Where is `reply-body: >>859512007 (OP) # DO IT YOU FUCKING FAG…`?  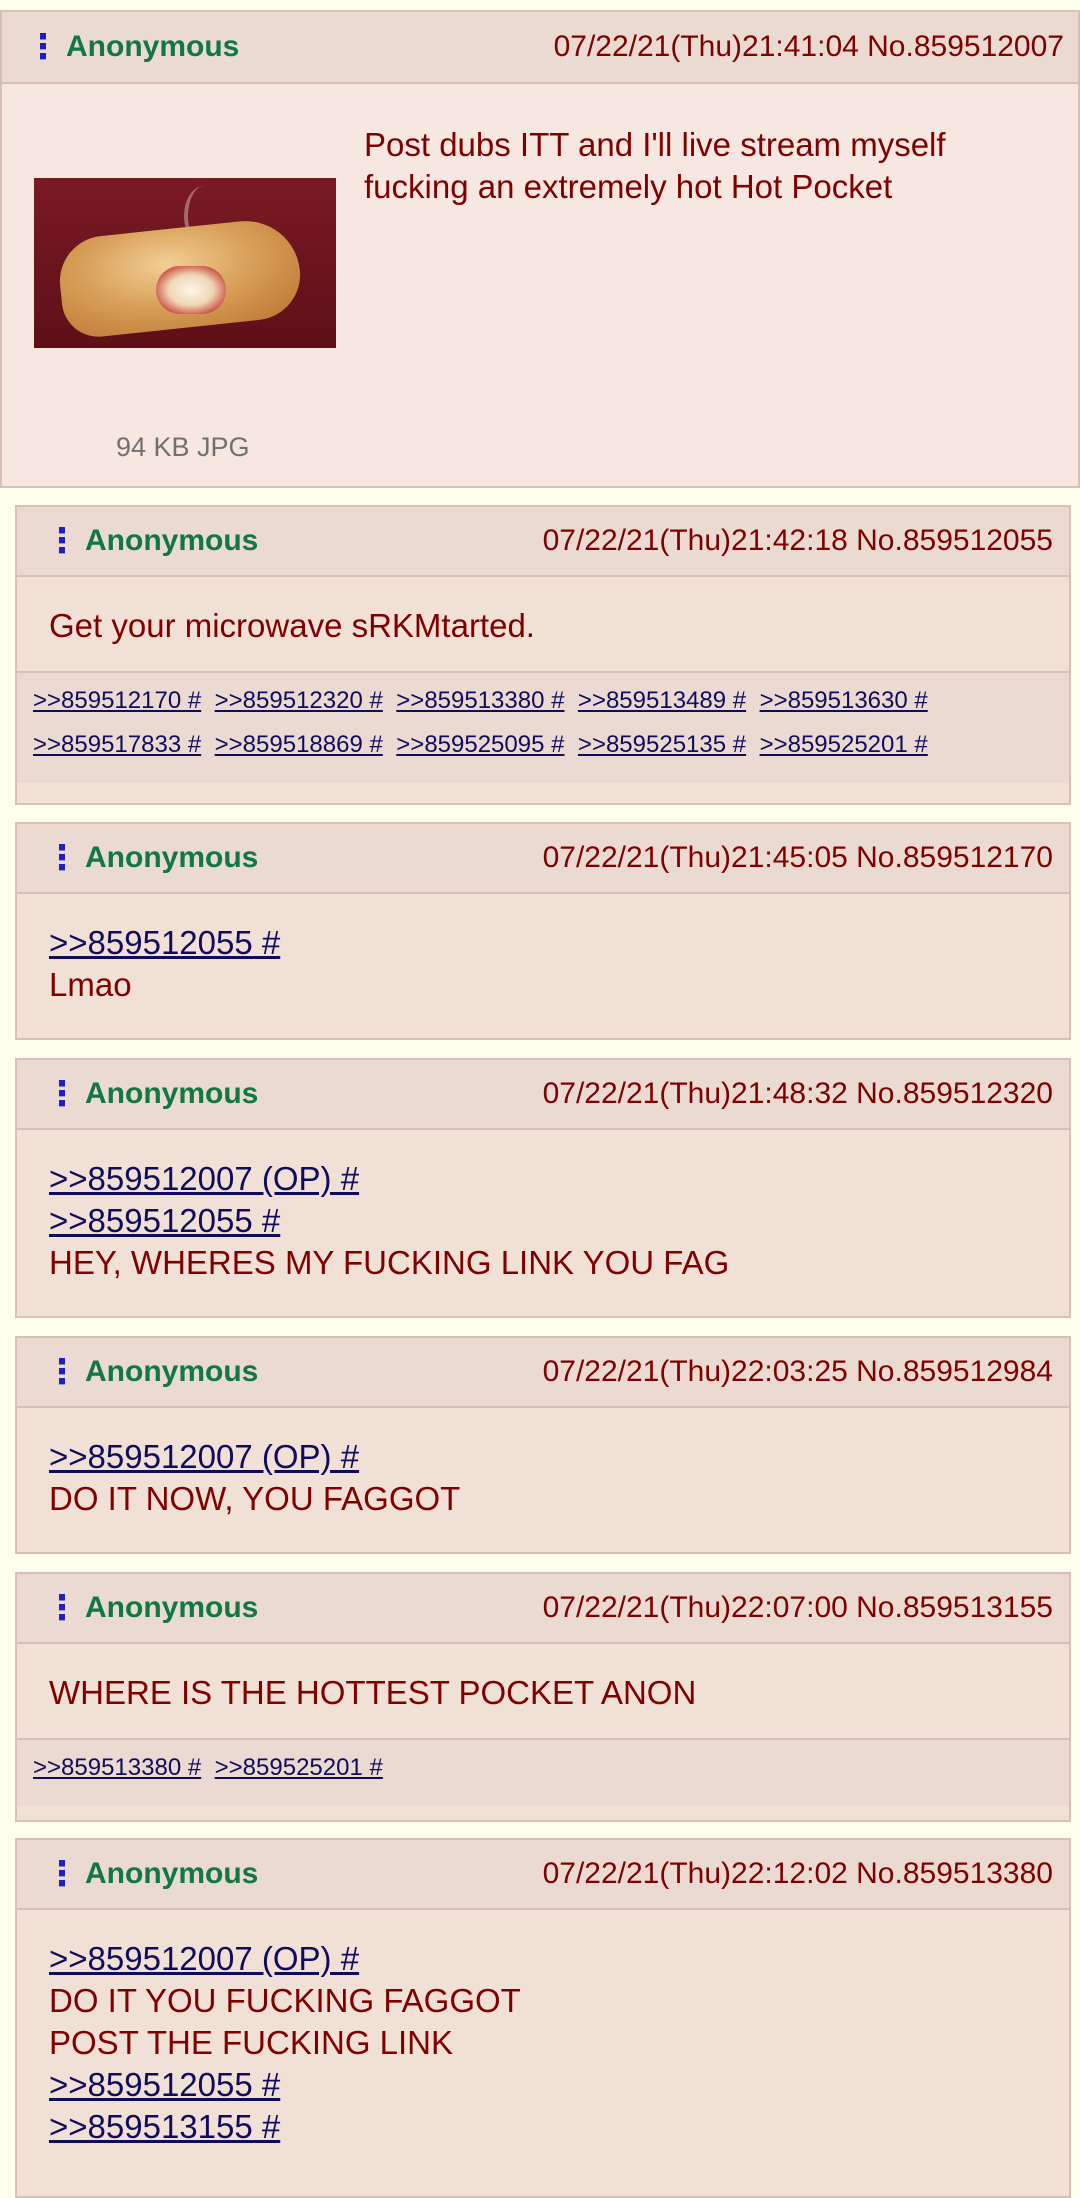 reply-body: >>859512007 (OP) # DO IT YOU FUCKING FAG… is located at coordinates (543, 2041).